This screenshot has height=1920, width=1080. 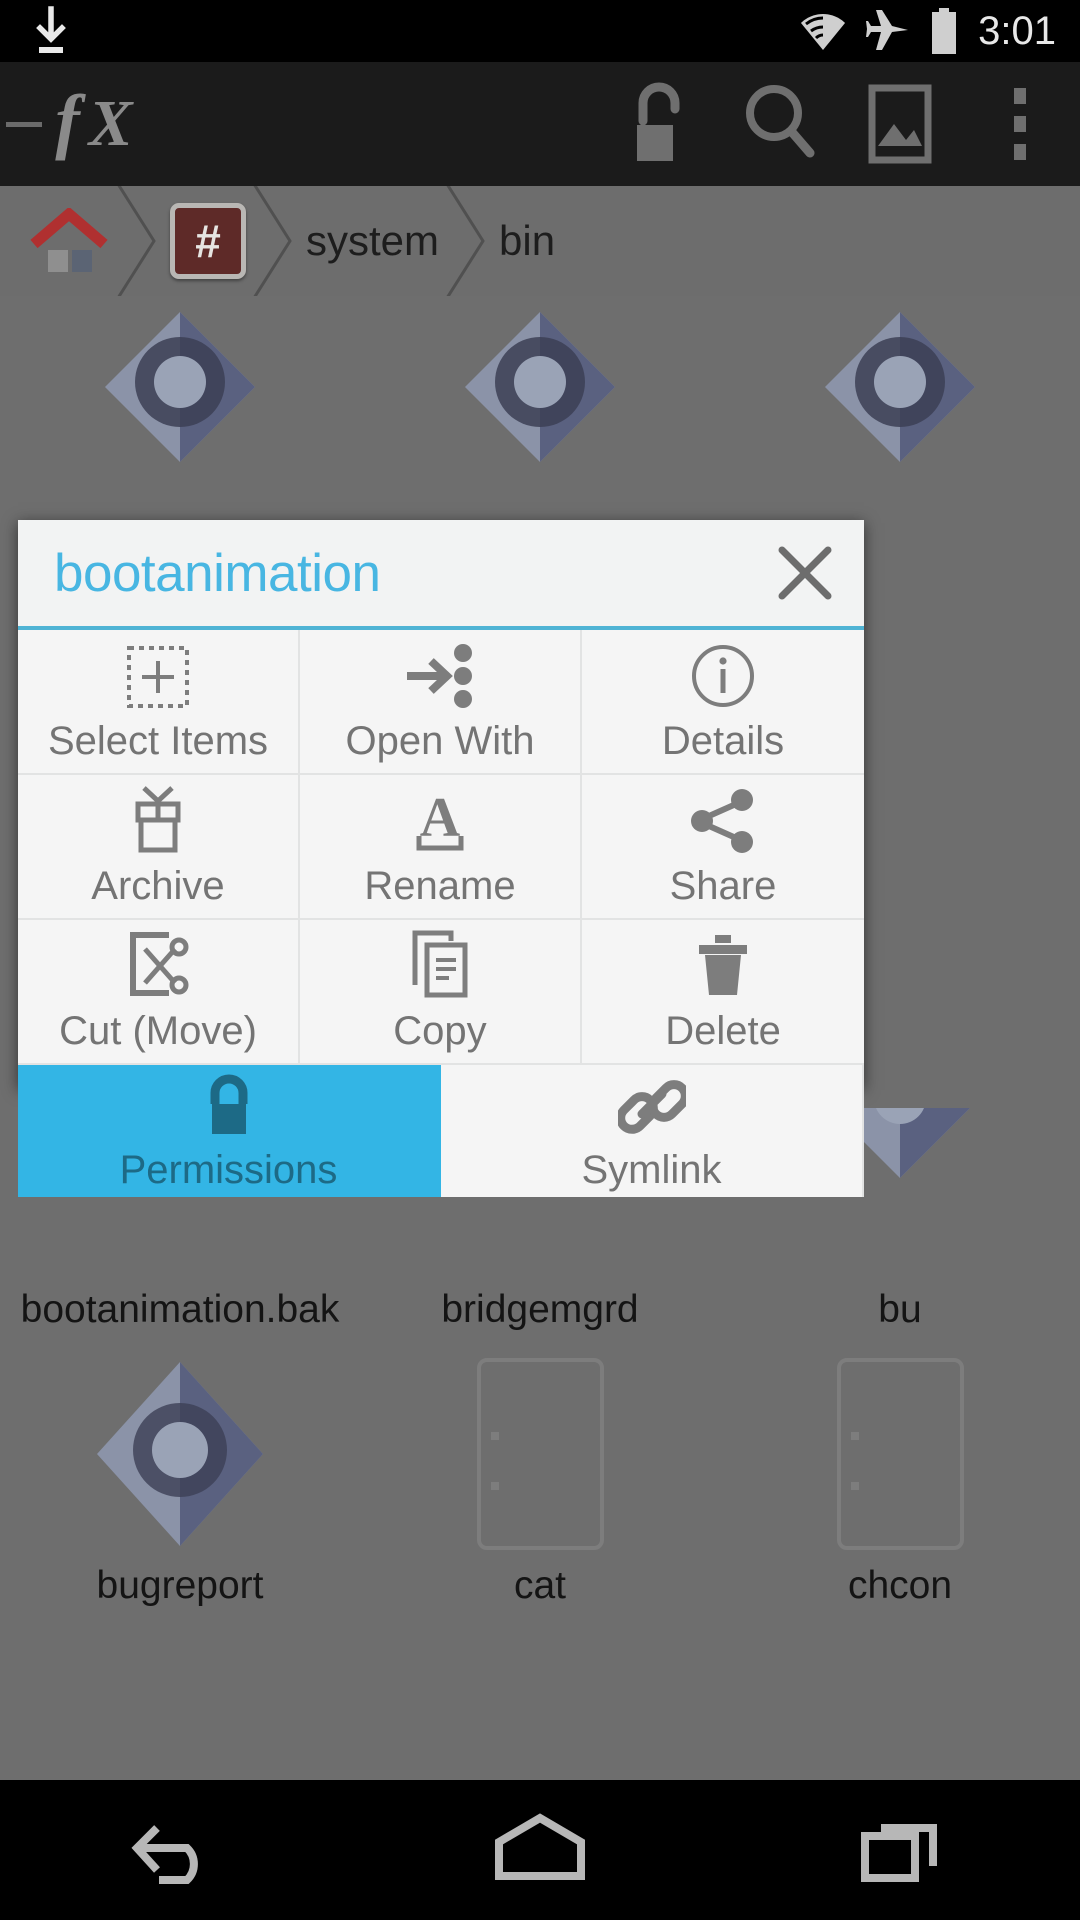 What do you see at coordinates (158, 1030) in the screenshot?
I see `action-label: Cut (Move)` at bounding box center [158, 1030].